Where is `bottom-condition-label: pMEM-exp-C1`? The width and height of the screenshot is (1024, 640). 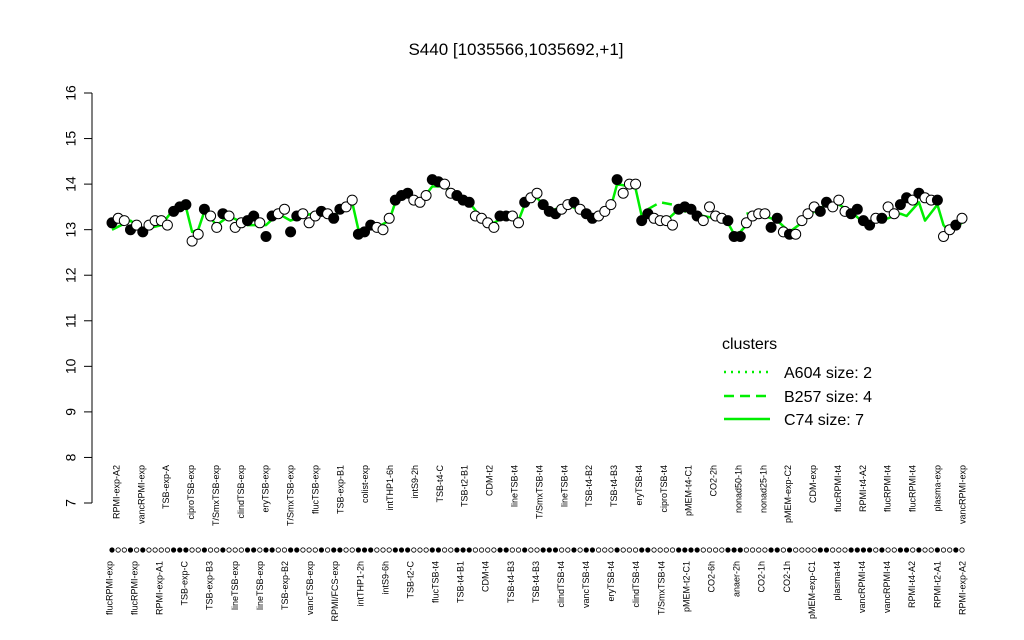
bottom-condition-label: pMEM-exp-C1 is located at coordinates (812, 590).